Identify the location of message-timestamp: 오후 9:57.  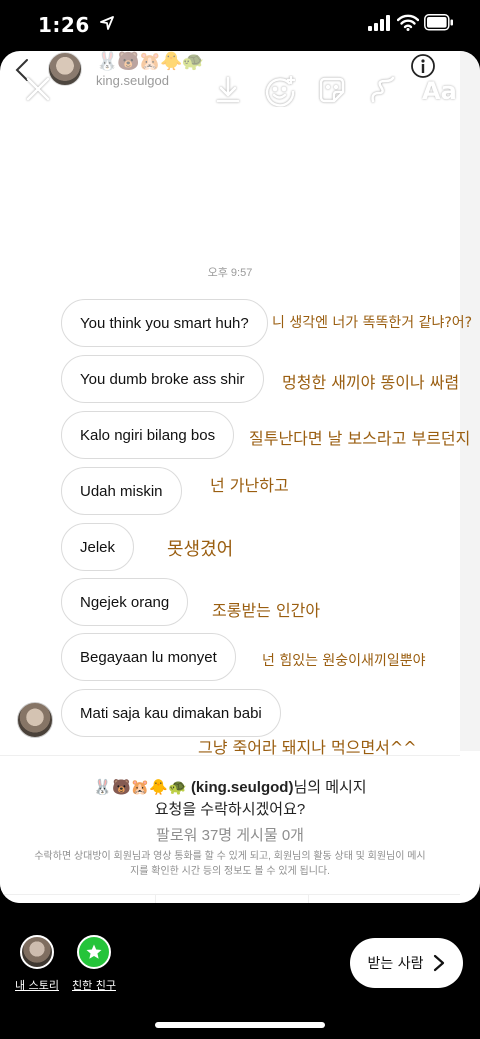
(230, 273).